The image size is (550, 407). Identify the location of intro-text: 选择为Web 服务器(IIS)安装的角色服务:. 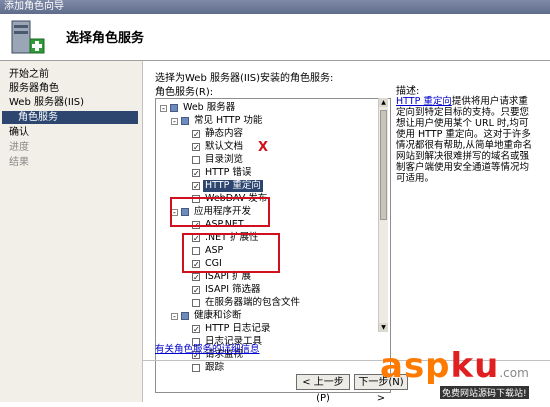
(244, 78).